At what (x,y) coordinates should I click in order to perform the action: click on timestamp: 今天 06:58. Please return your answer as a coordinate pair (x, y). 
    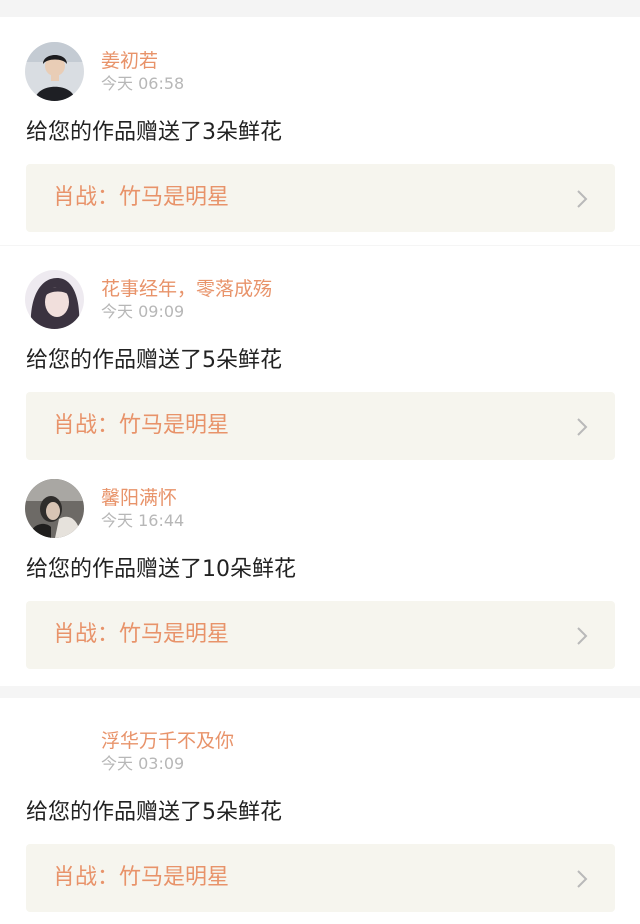
    Looking at the image, I should click on (143, 83).